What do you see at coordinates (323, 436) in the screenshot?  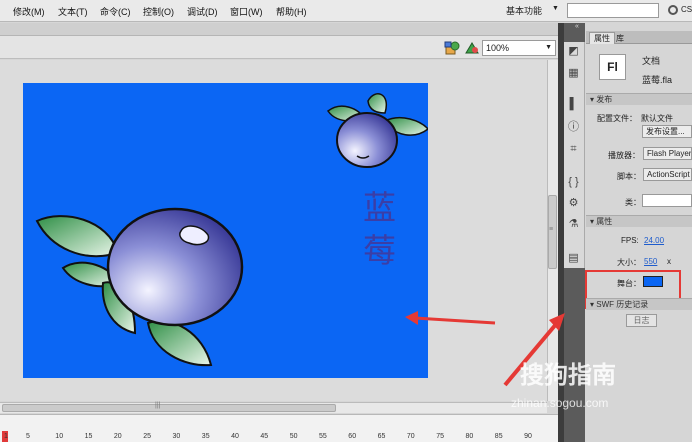 I see `frame-number: 55` at bounding box center [323, 436].